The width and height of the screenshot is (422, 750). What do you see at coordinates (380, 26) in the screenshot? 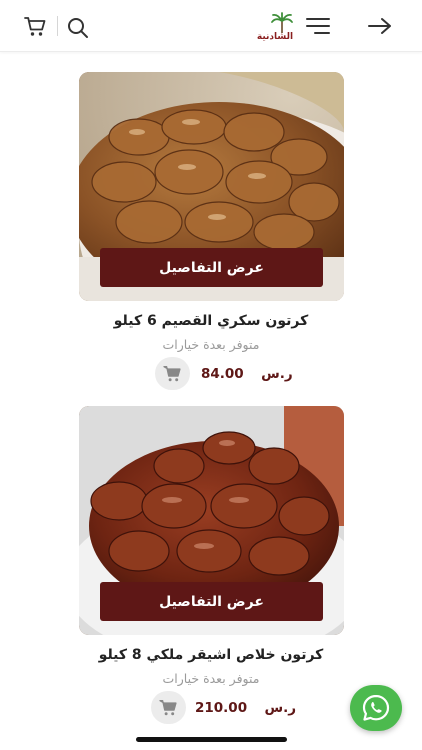
I see `back-arrow-icon` at bounding box center [380, 26].